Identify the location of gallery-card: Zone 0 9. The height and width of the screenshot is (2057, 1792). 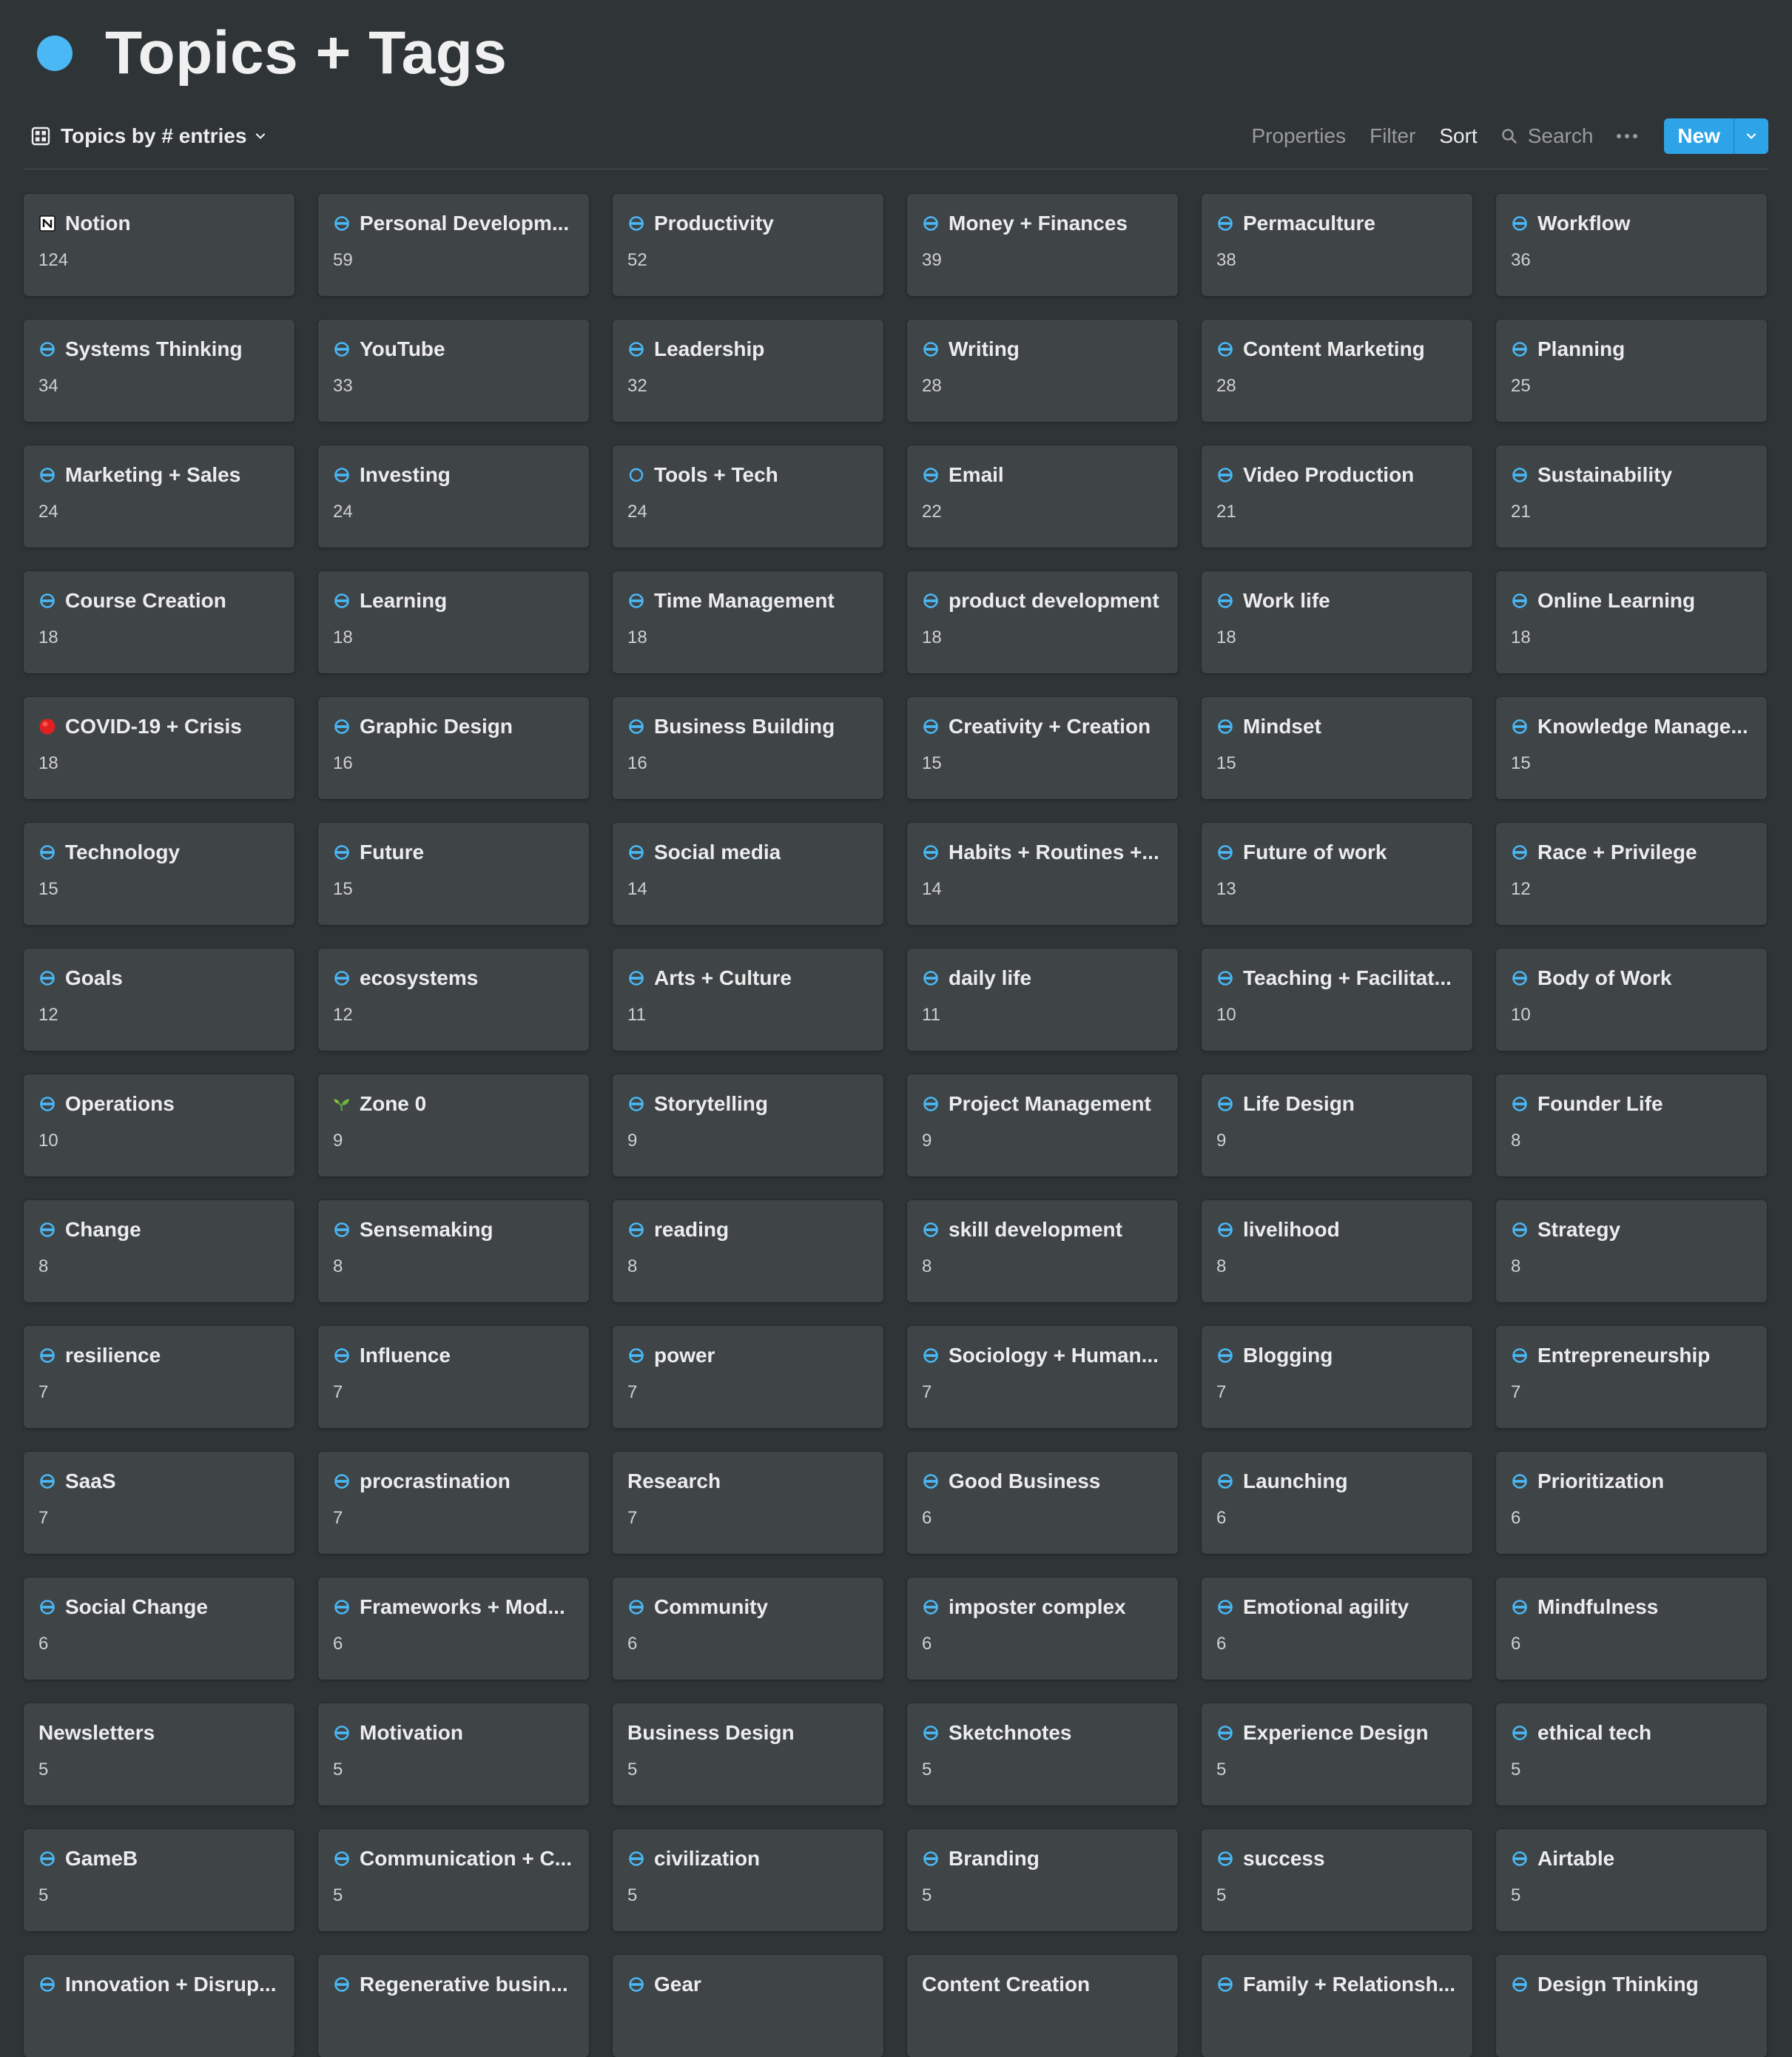
(453, 1125).